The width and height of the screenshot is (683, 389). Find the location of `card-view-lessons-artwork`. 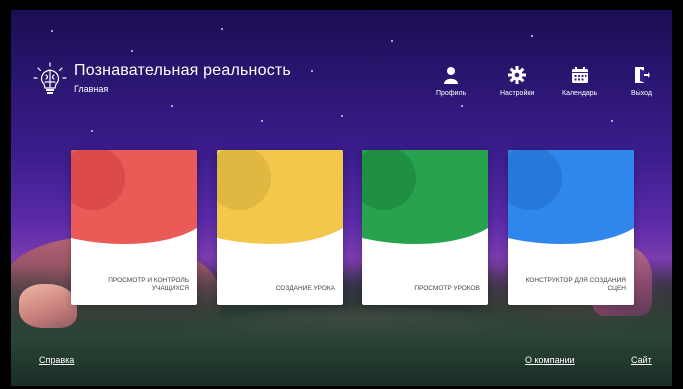

card-view-lessons-artwork is located at coordinates (425, 227).